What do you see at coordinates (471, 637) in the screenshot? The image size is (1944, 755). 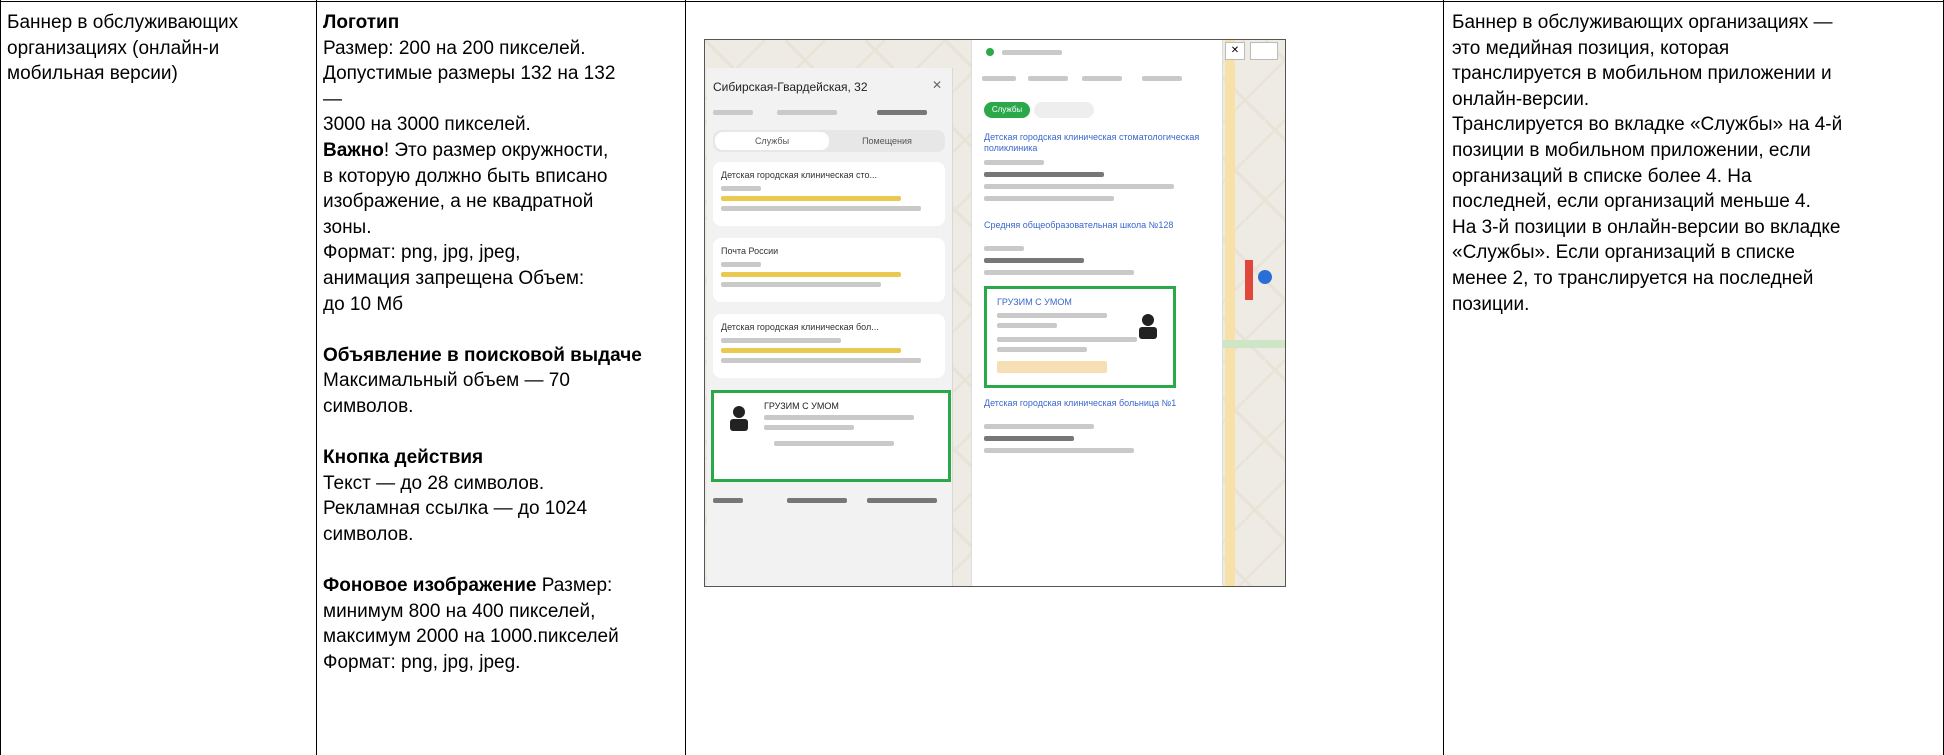 I see `background-text-2: максимум 2000 на 1000.пикселей` at bounding box center [471, 637].